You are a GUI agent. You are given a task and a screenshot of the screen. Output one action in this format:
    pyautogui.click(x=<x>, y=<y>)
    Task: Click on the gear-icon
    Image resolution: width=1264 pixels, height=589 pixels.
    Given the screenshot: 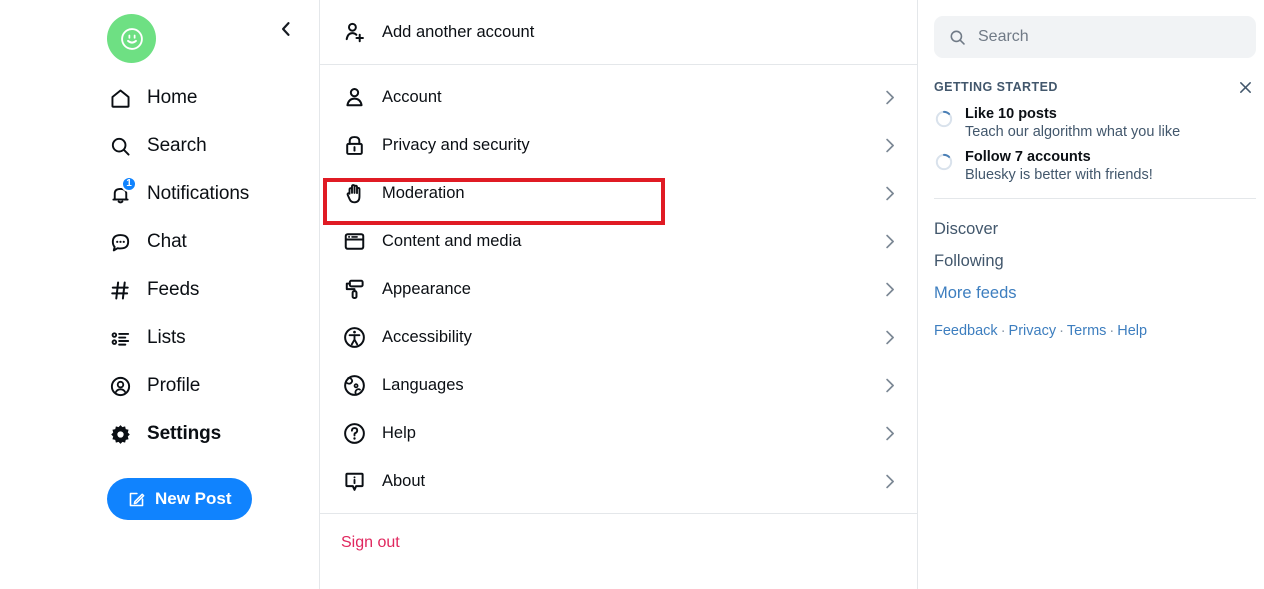 What is the action you would take?
    pyautogui.click(x=120, y=434)
    